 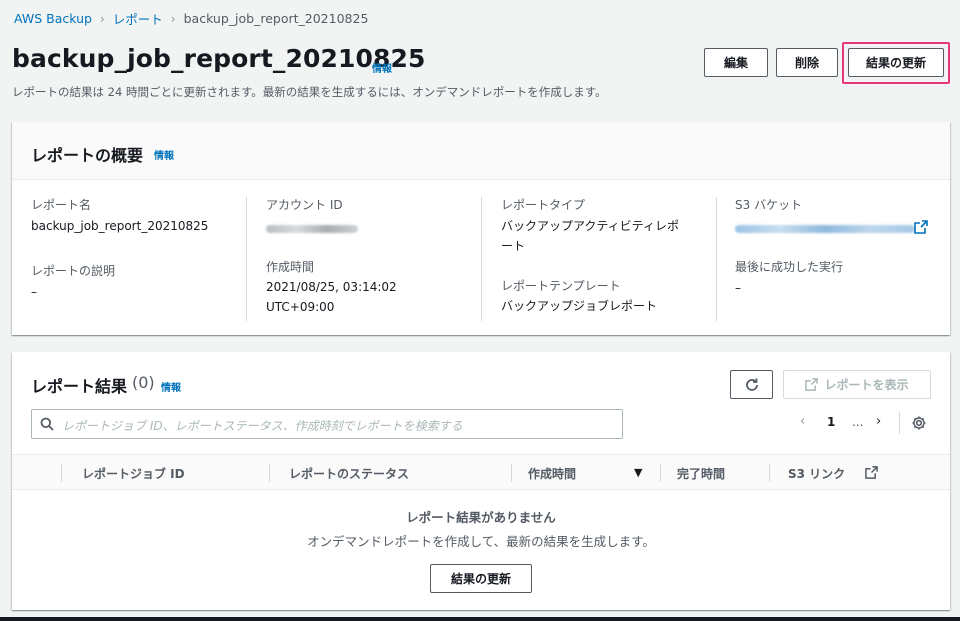 I want to click on report-type-value: バックアップアクティビティレポ, so click(x=590, y=226).